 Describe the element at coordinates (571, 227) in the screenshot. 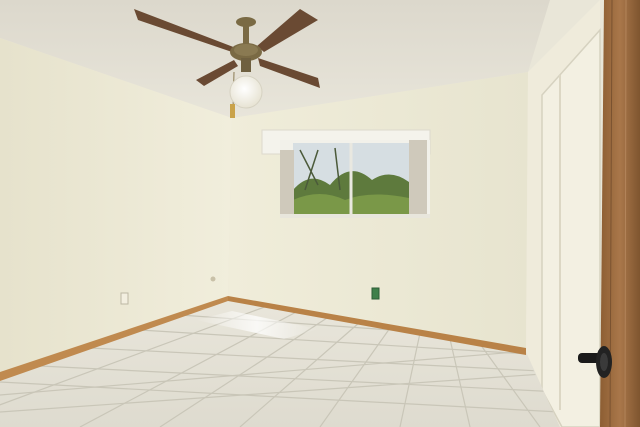

I see `closet-door` at that location.